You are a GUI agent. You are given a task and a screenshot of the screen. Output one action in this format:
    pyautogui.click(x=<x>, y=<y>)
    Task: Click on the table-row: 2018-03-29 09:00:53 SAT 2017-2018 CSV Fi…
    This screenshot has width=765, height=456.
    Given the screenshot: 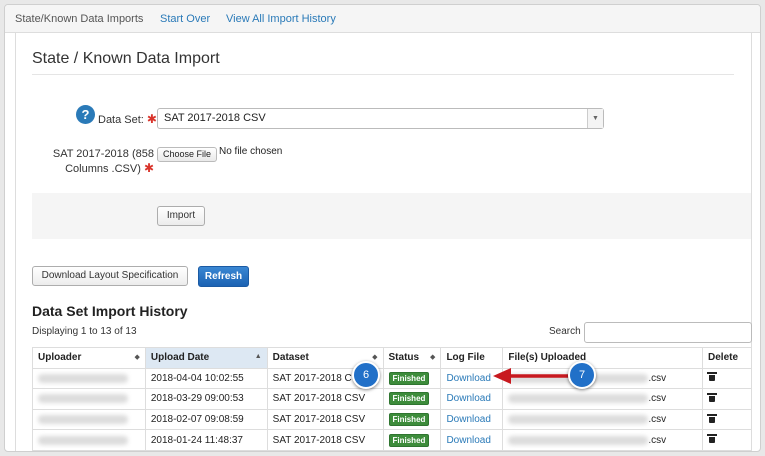 What is the action you would take?
    pyautogui.click(x=392, y=399)
    